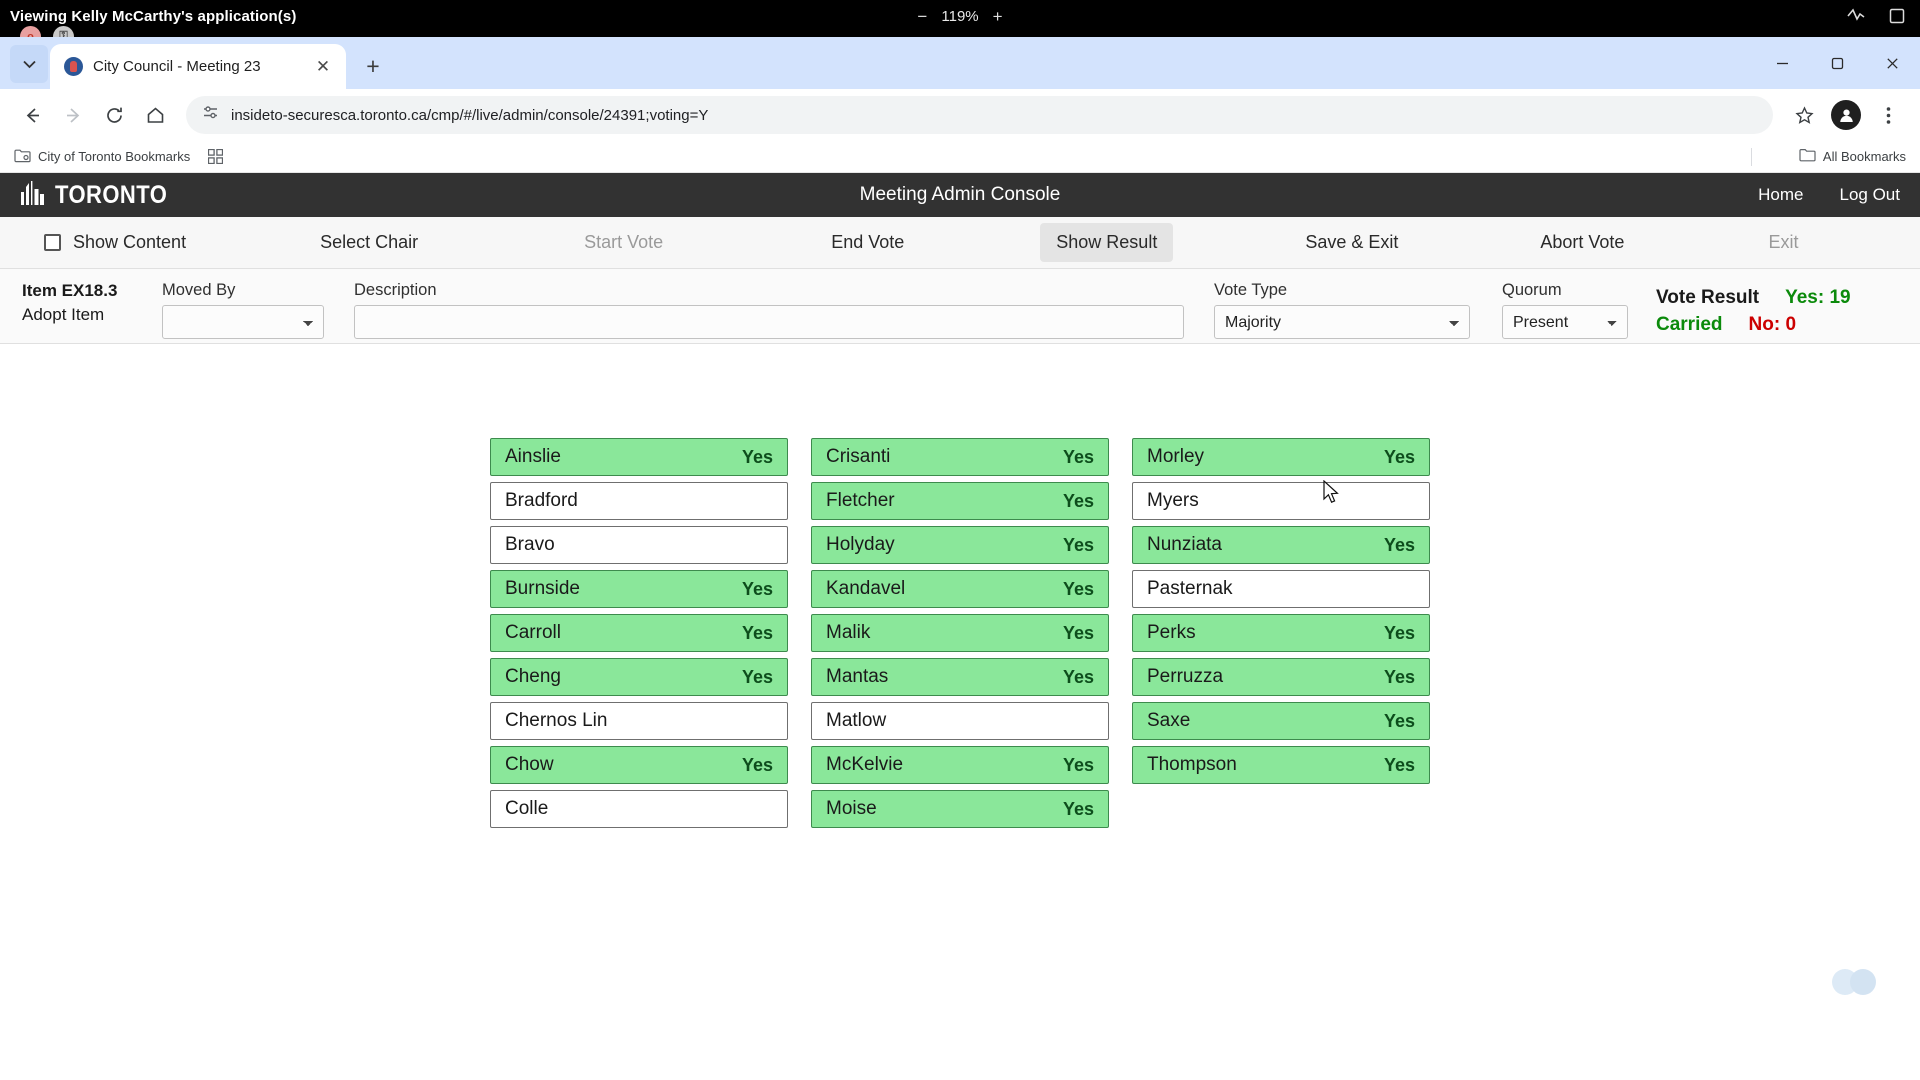 This screenshot has width=1920, height=1080. What do you see at coordinates (639, 633) in the screenshot?
I see `vote-row: Carroll Yes` at bounding box center [639, 633].